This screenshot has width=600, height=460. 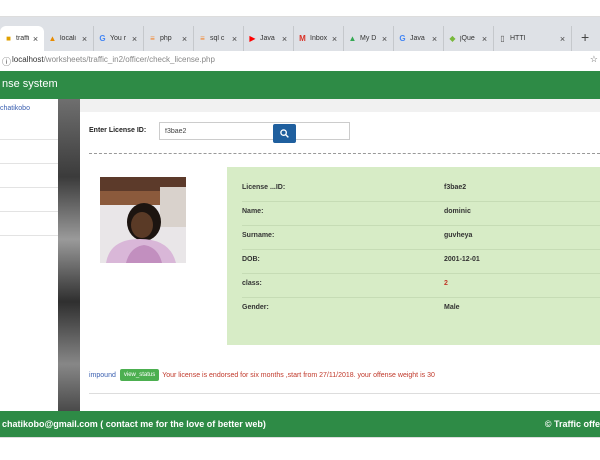 What do you see at coordinates (533, 38) in the screenshot?
I see `tab-http: ▯ HTTI ×` at bounding box center [533, 38].